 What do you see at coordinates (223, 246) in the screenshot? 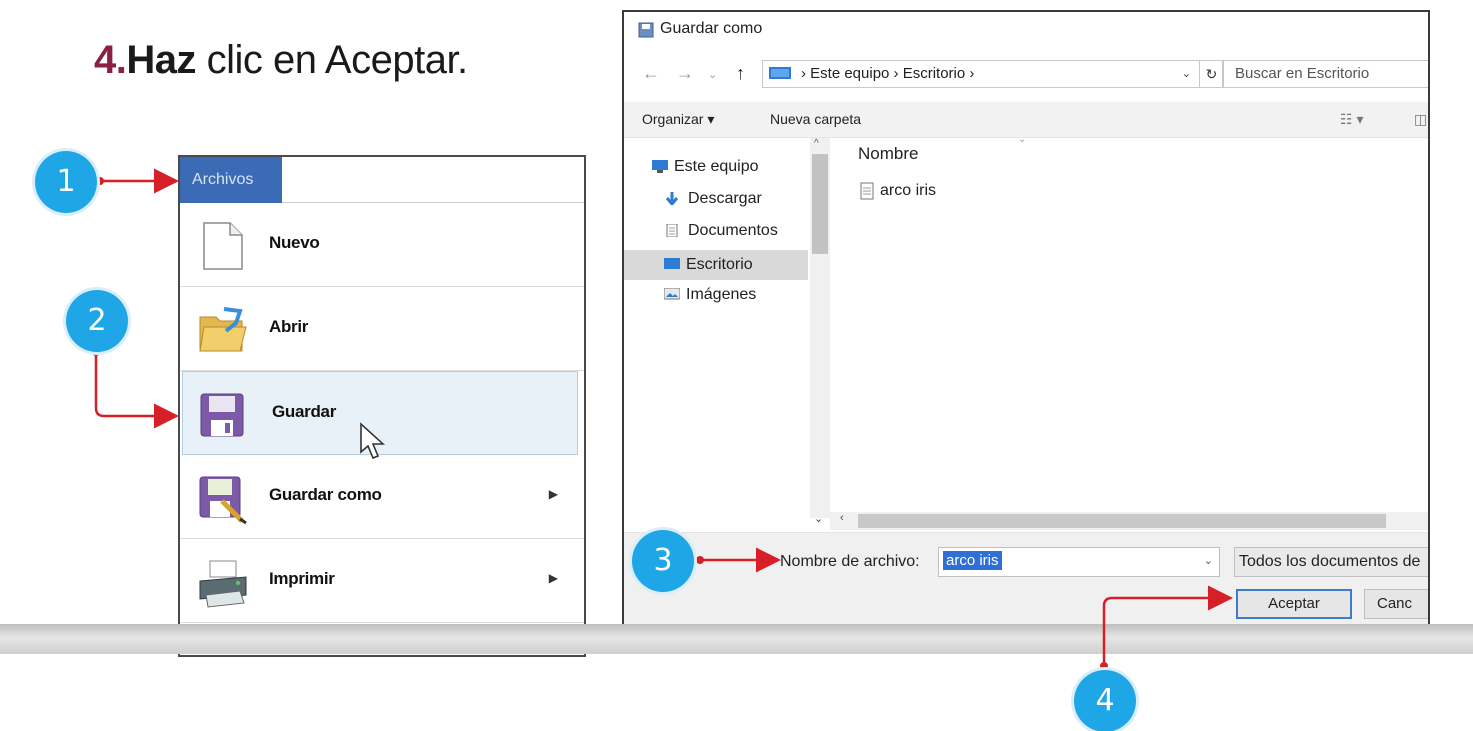
I see `new-document-icon` at bounding box center [223, 246].